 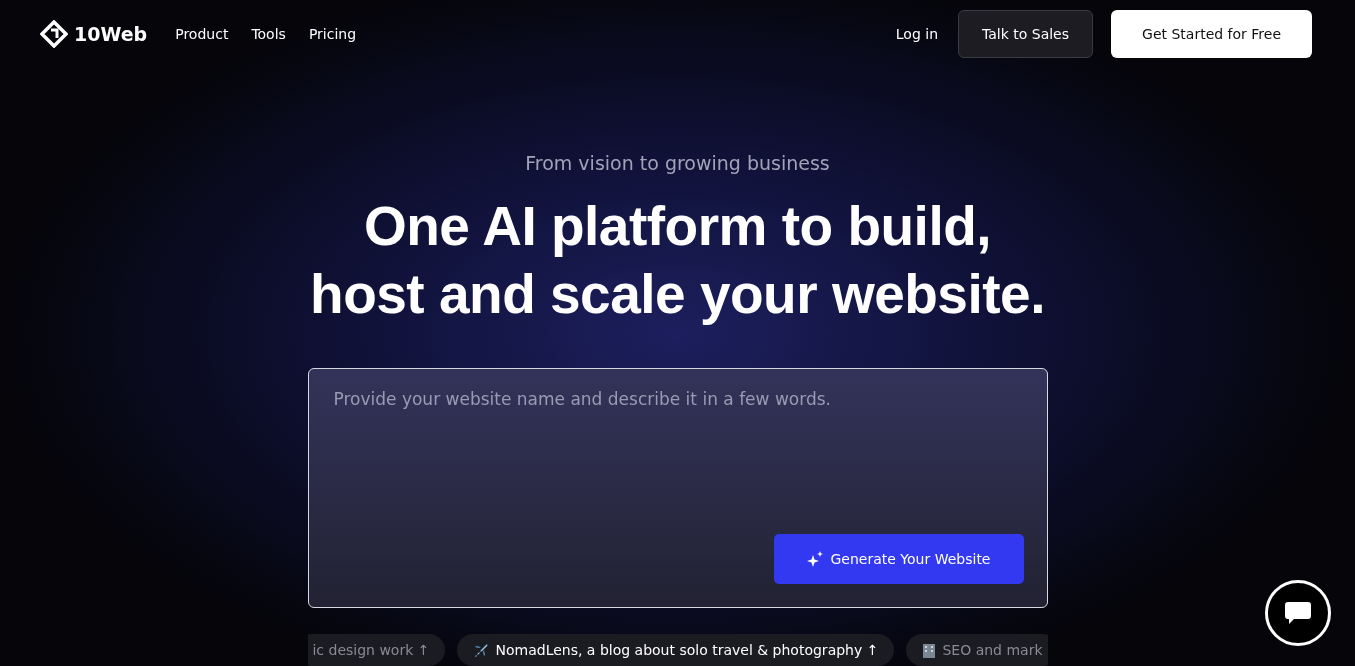 I want to click on sparkle-icon, so click(x=814, y=559).